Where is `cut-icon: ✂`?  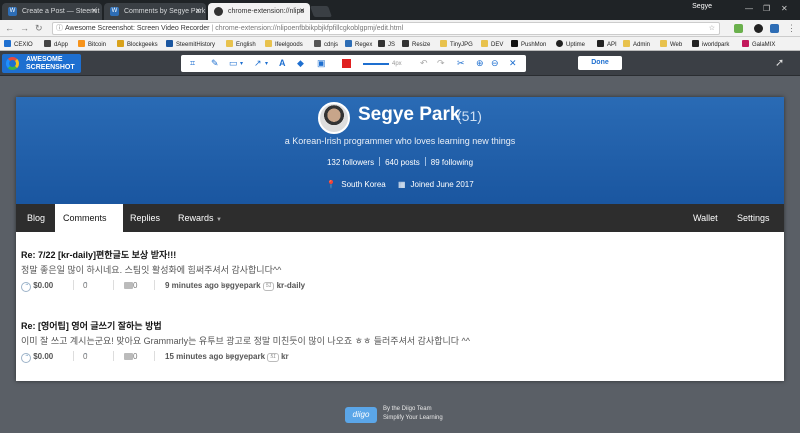
cut-icon: ✂ is located at coordinates (461, 63).